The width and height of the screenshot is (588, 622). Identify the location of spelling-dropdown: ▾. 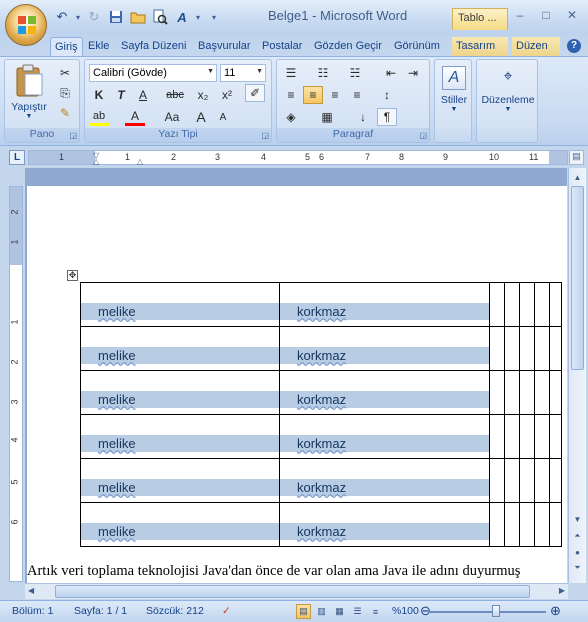
(198, 17).